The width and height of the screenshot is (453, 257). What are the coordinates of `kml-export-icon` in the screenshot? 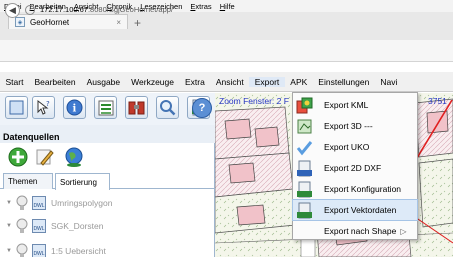 It's located at (304, 105).